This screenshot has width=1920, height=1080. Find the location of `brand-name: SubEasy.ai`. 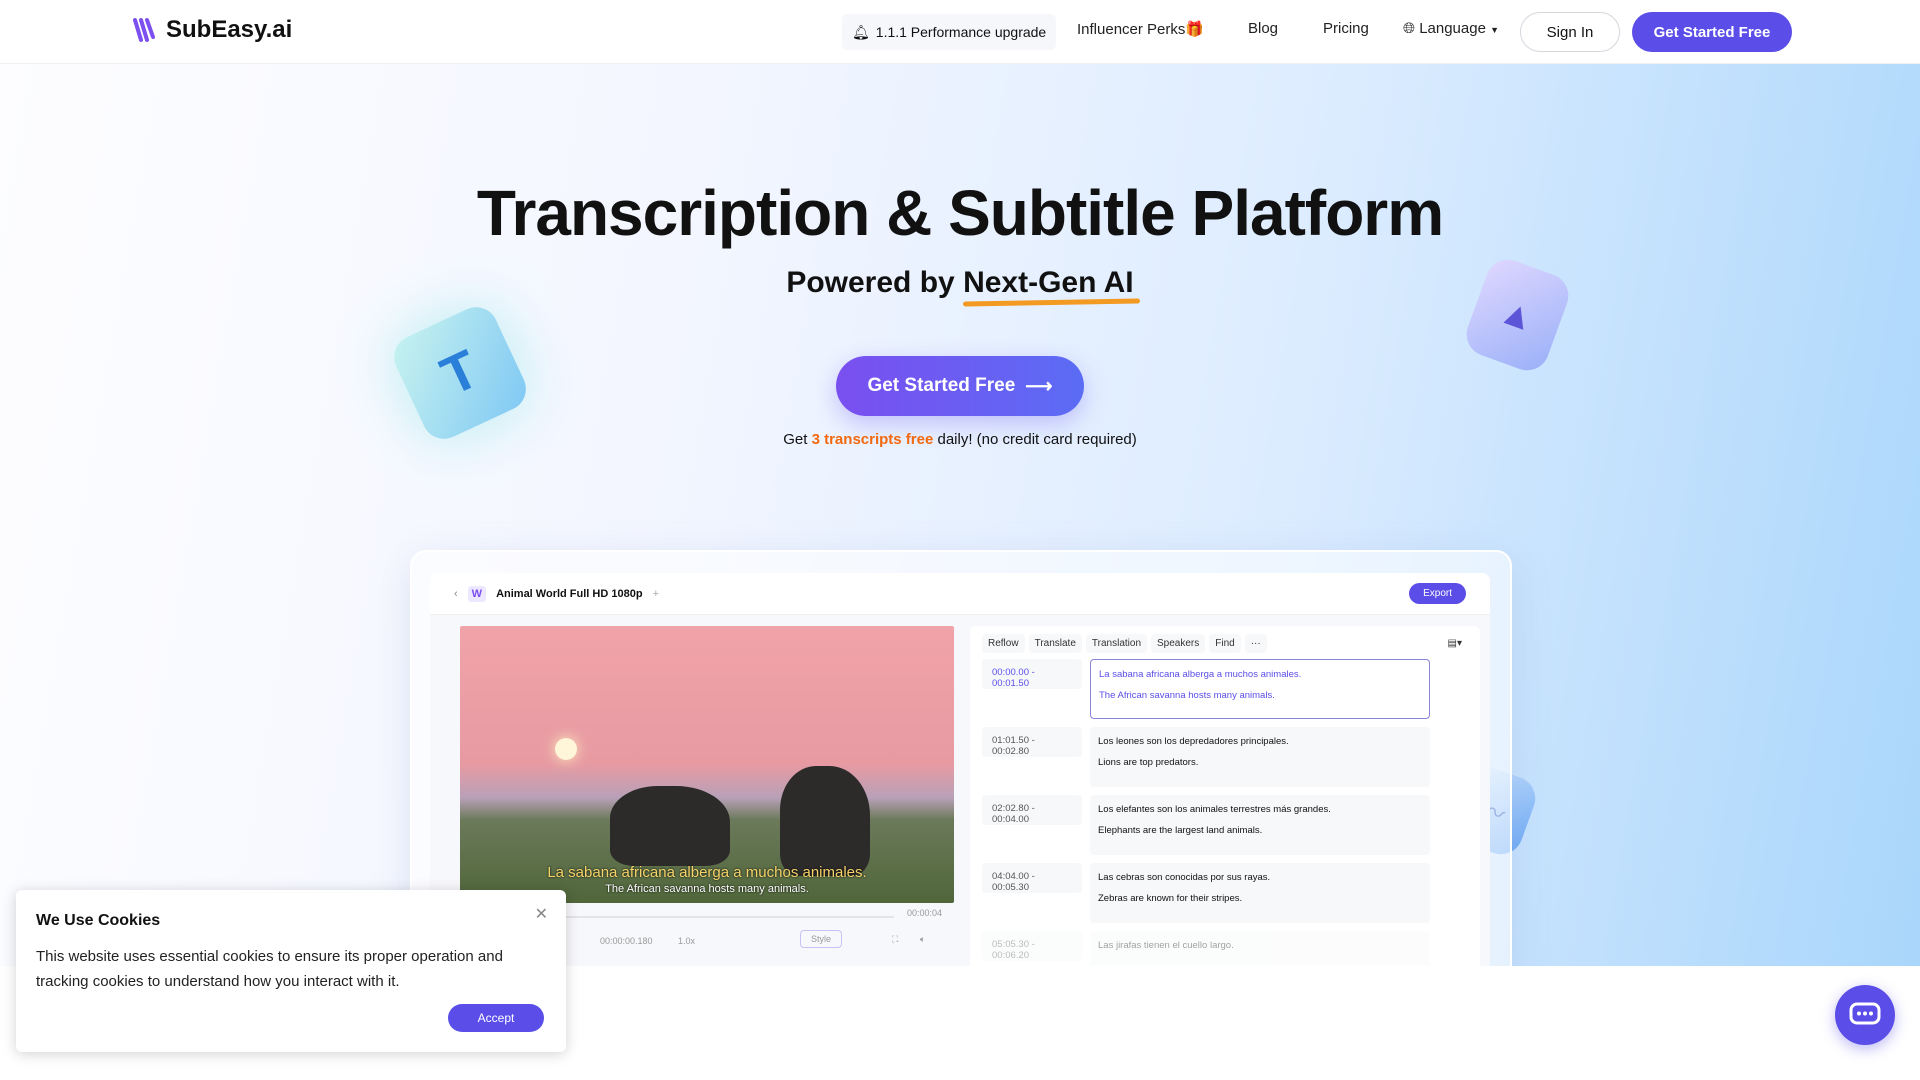

brand-name: SubEasy.ai is located at coordinates (229, 29).